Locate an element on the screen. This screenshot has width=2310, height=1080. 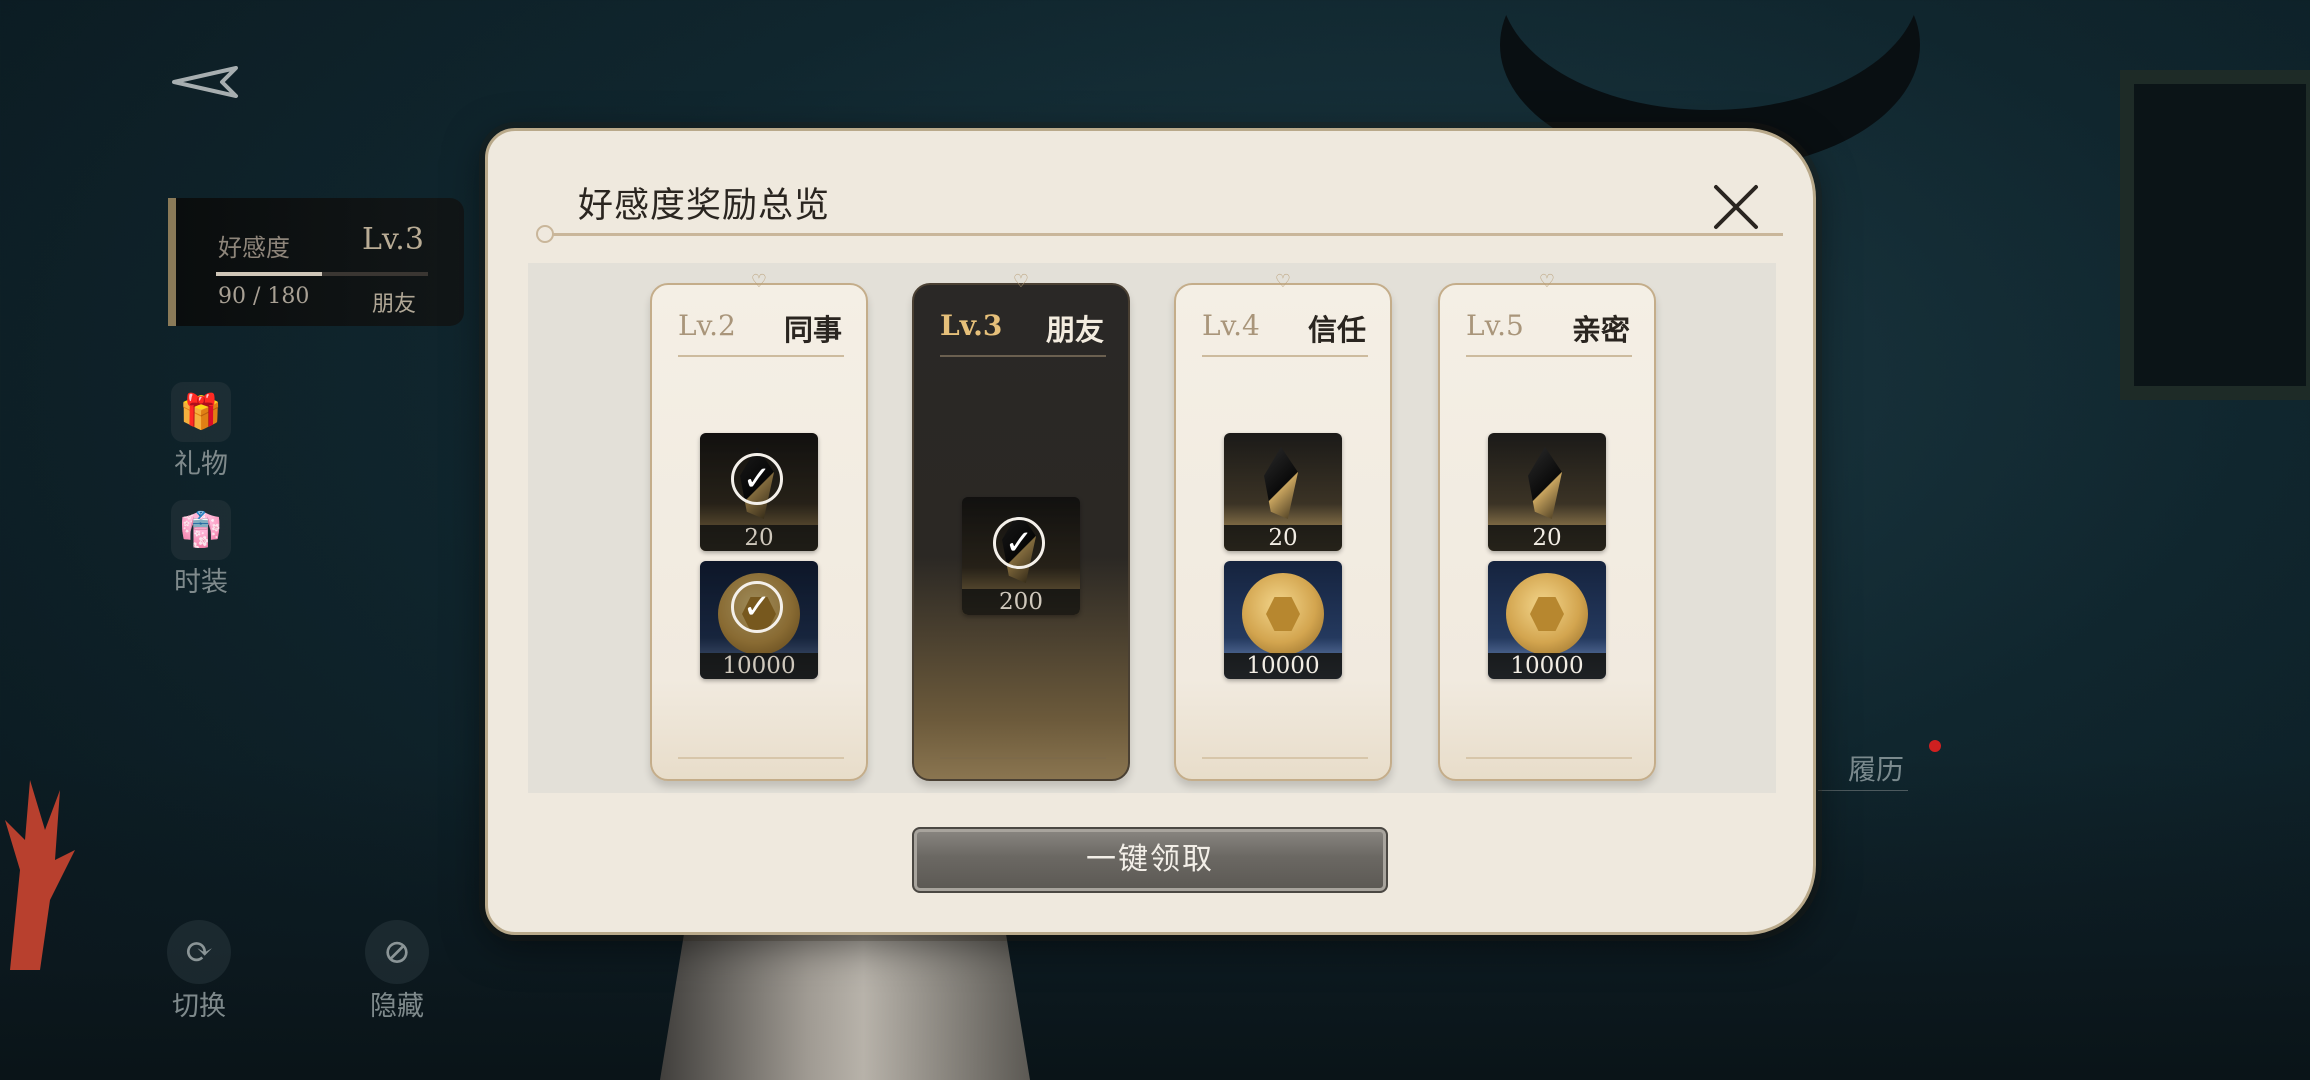
affinity-label: 好感度 is located at coordinates (254, 248).